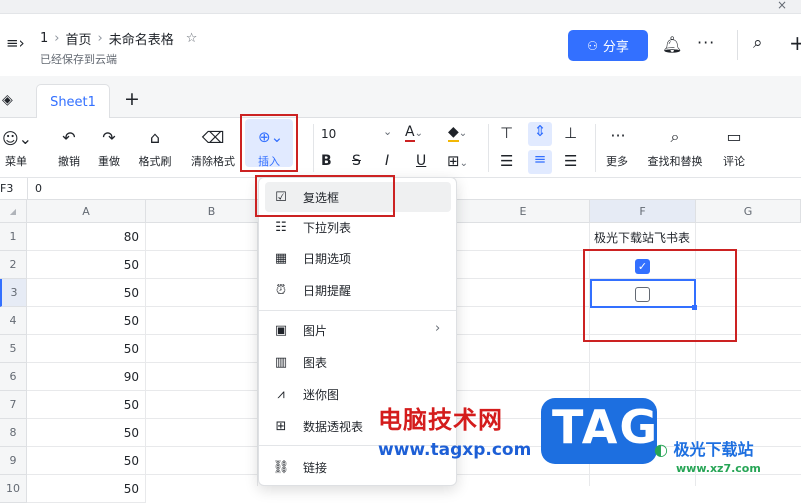 The width and height of the screenshot is (801, 503). I want to click on table-cell: 80, so click(86, 237).